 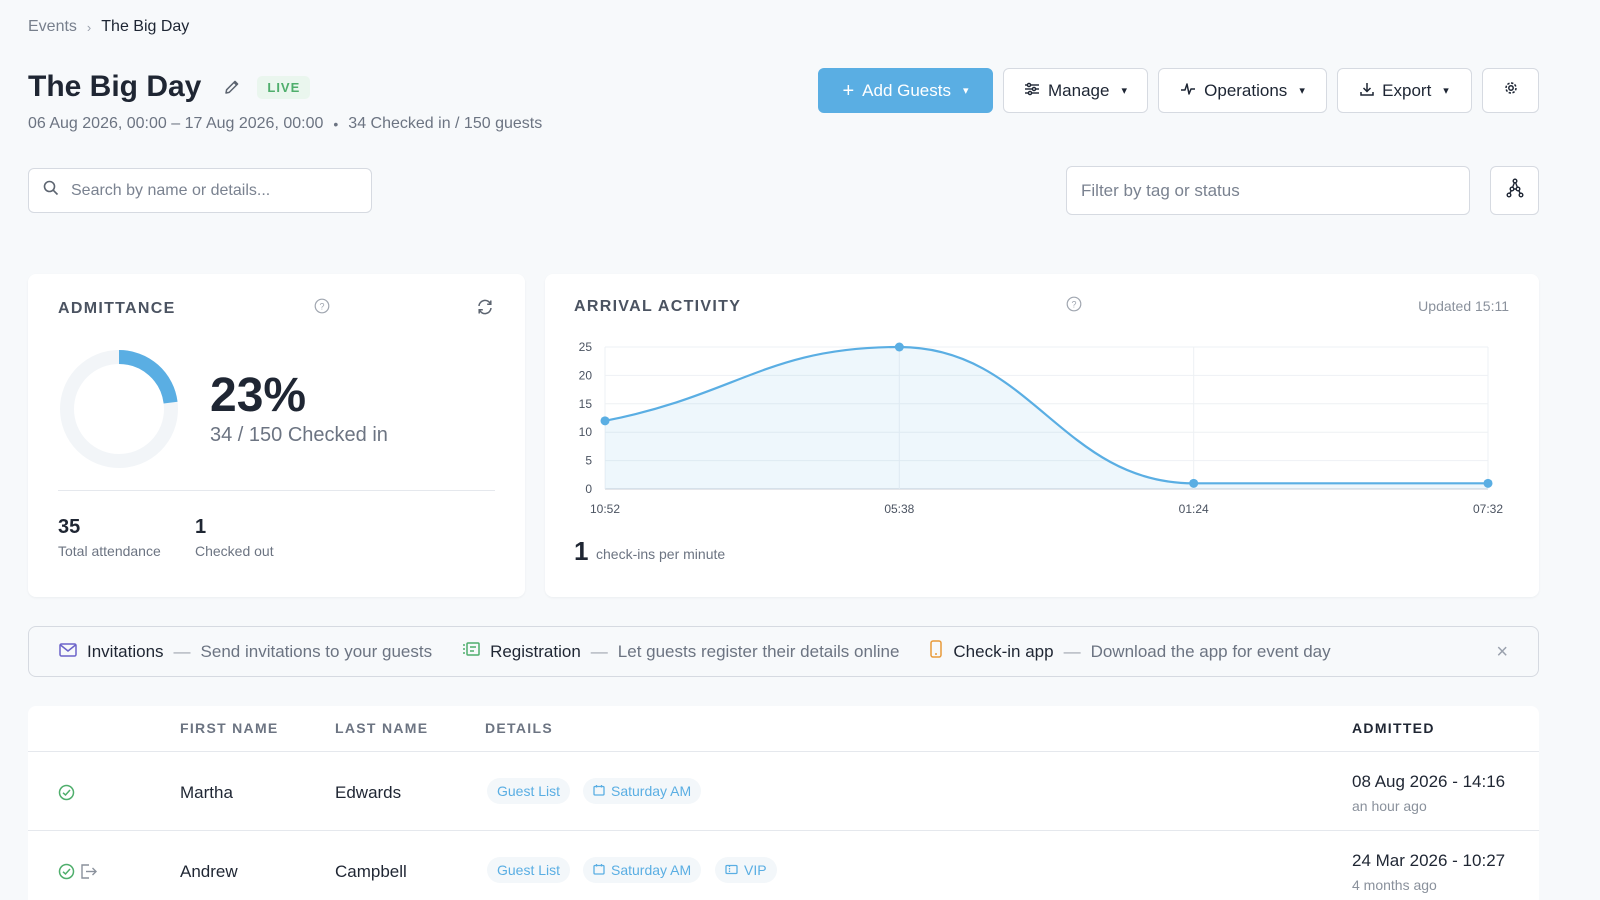 What do you see at coordinates (586, 404) in the screenshot?
I see `y-tick-label: 15` at bounding box center [586, 404].